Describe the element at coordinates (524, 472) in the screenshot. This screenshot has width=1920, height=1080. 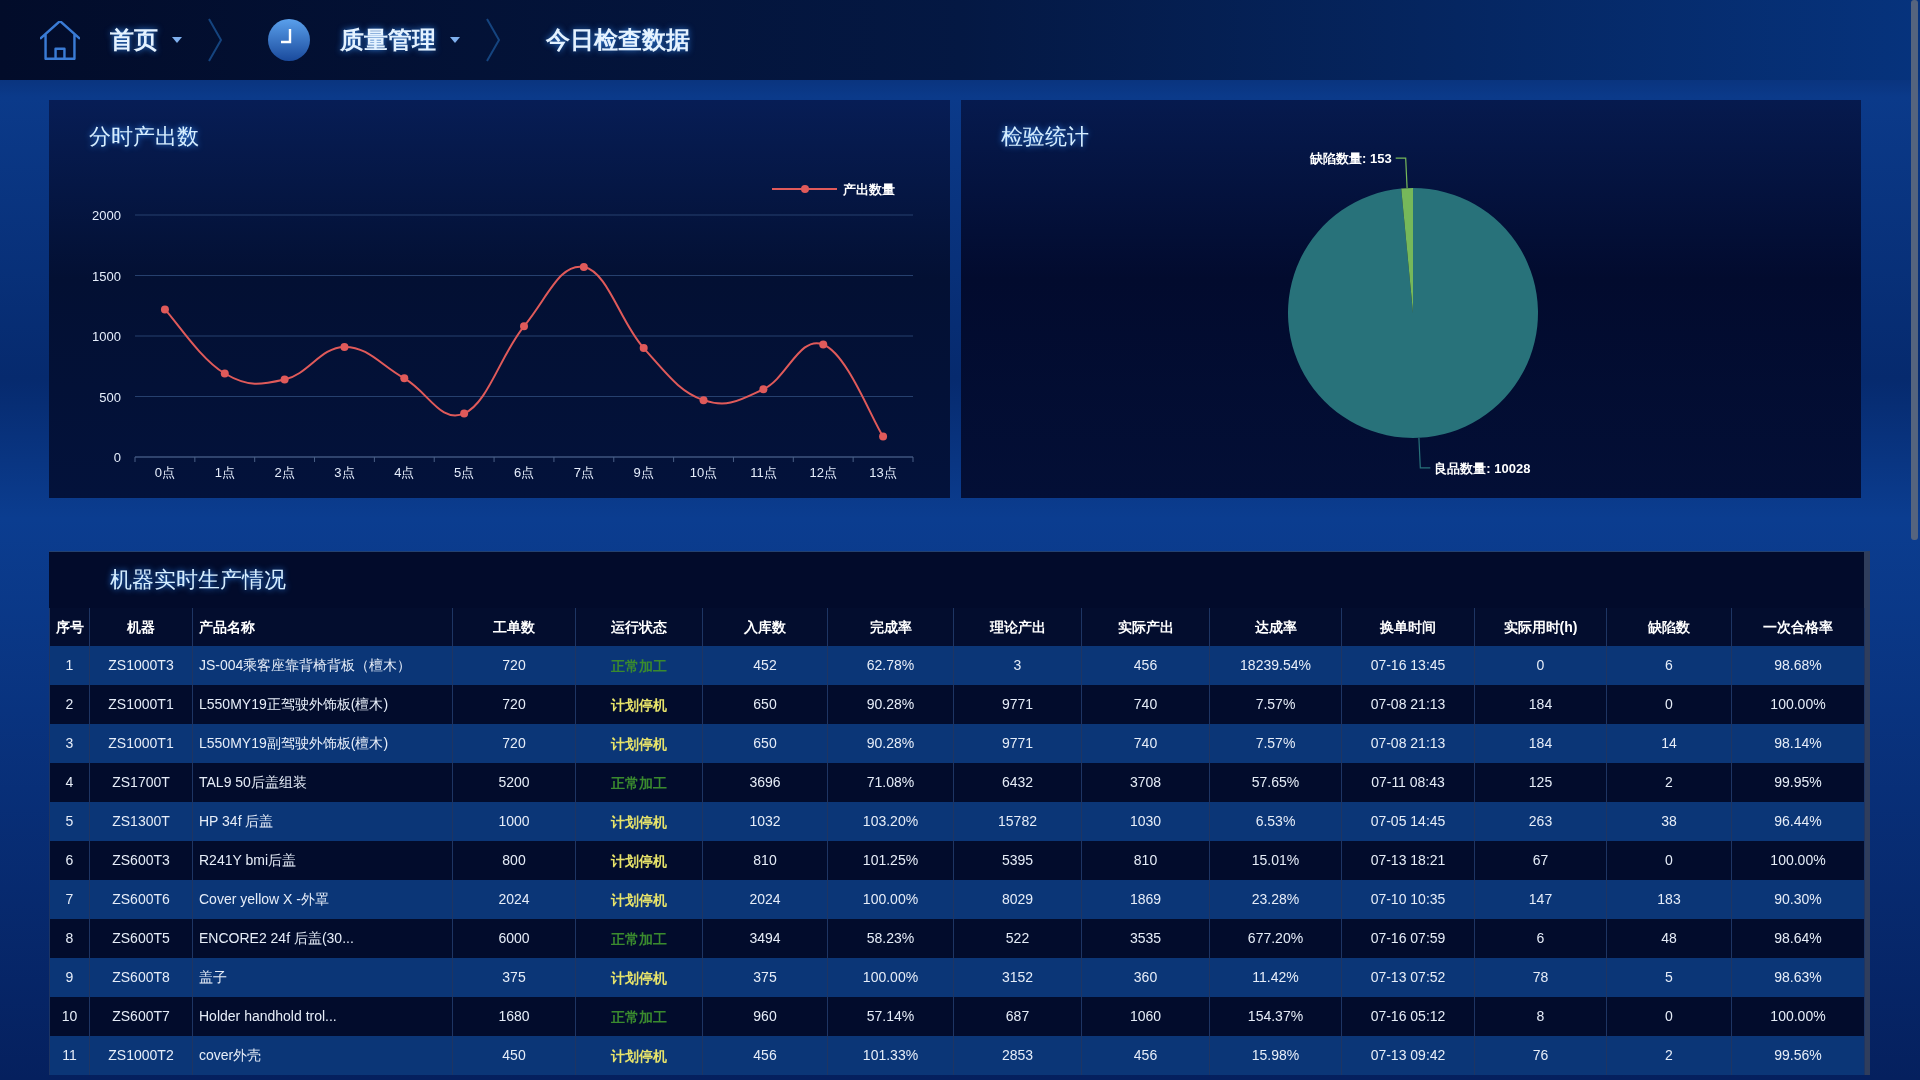
I see `axis-label: 6点` at that location.